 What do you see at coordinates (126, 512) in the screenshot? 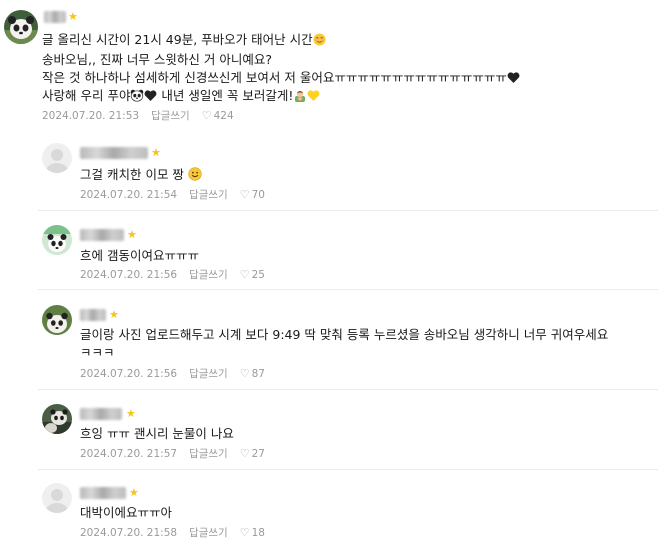
I see `reply-text: 대박이에요ㅠㅠ아` at bounding box center [126, 512].